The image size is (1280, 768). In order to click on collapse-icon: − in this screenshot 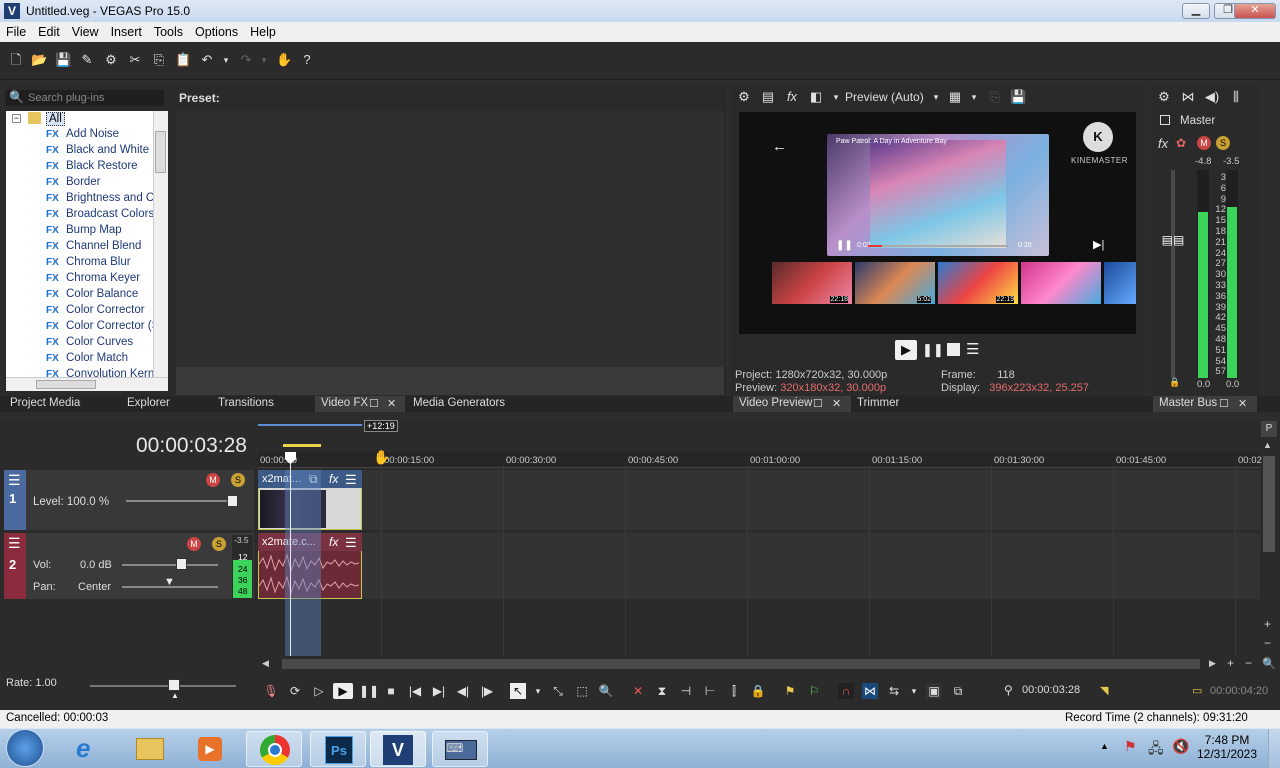, I will do `click(16, 118)`.